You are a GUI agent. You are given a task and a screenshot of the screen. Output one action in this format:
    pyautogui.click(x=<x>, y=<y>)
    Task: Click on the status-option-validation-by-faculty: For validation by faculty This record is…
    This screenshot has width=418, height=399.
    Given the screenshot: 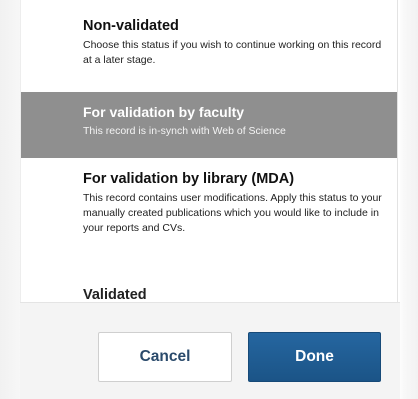 What is the action you would take?
    pyautogui.click(x=209, y=125)
    